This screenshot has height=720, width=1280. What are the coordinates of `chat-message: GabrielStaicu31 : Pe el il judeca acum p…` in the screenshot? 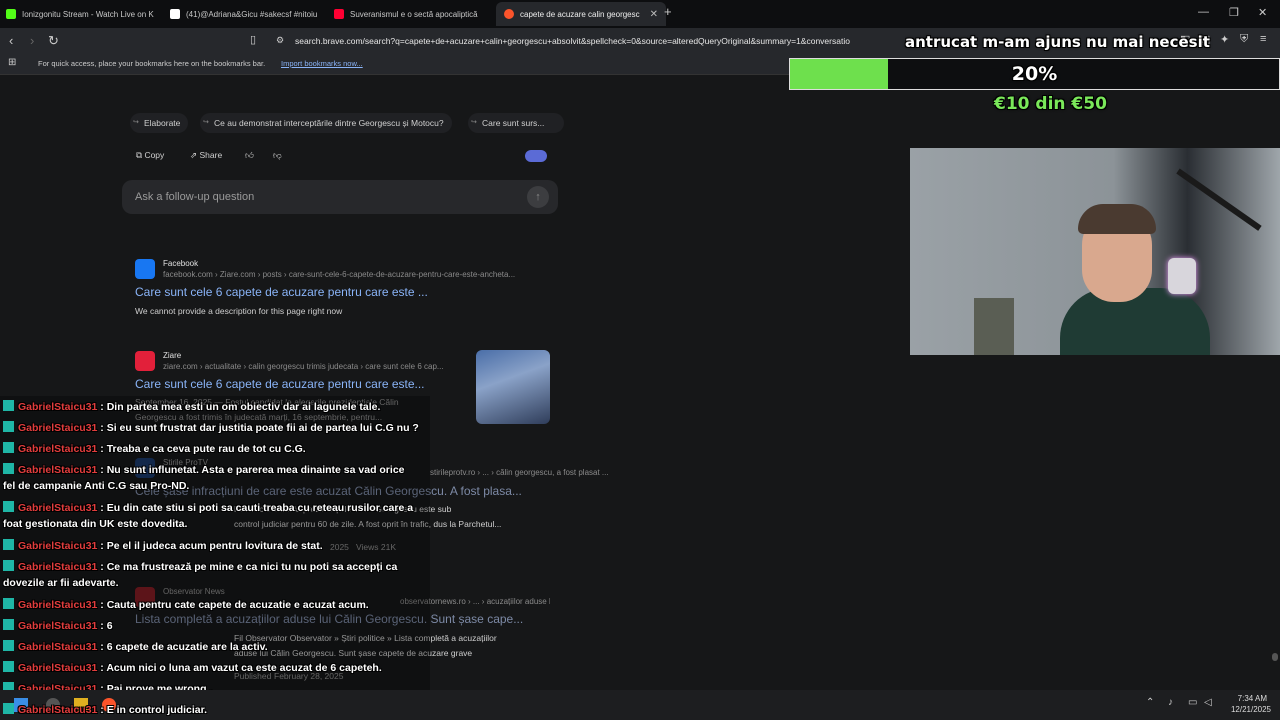 It's located at (163, 545).